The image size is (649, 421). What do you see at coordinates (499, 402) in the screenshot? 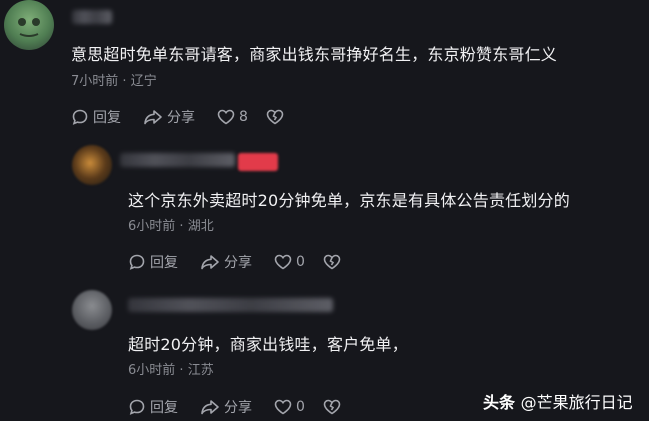
I see `watermark-brand: 头条` at bounding box center [499, 402].